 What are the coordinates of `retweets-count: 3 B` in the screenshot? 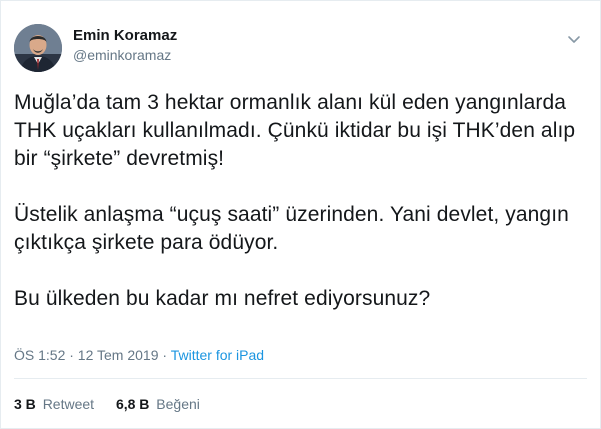 It's located at (25, 404).